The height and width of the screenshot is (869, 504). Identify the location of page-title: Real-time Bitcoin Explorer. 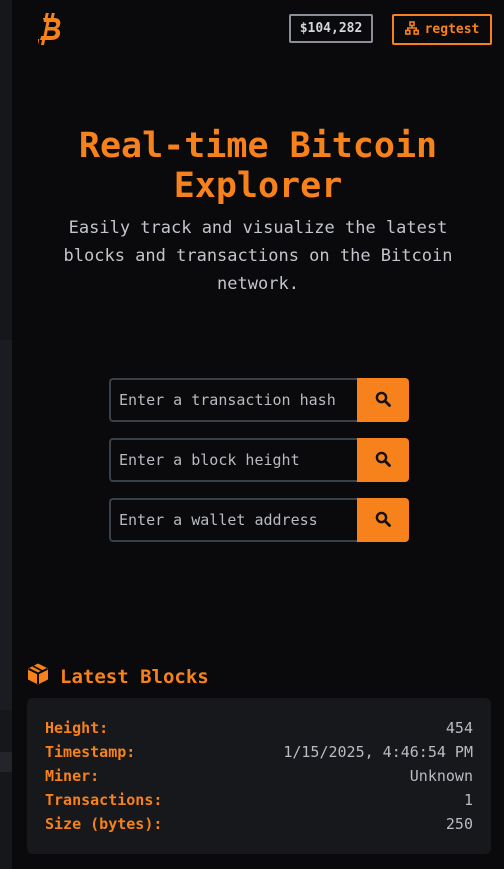
(258, 166).